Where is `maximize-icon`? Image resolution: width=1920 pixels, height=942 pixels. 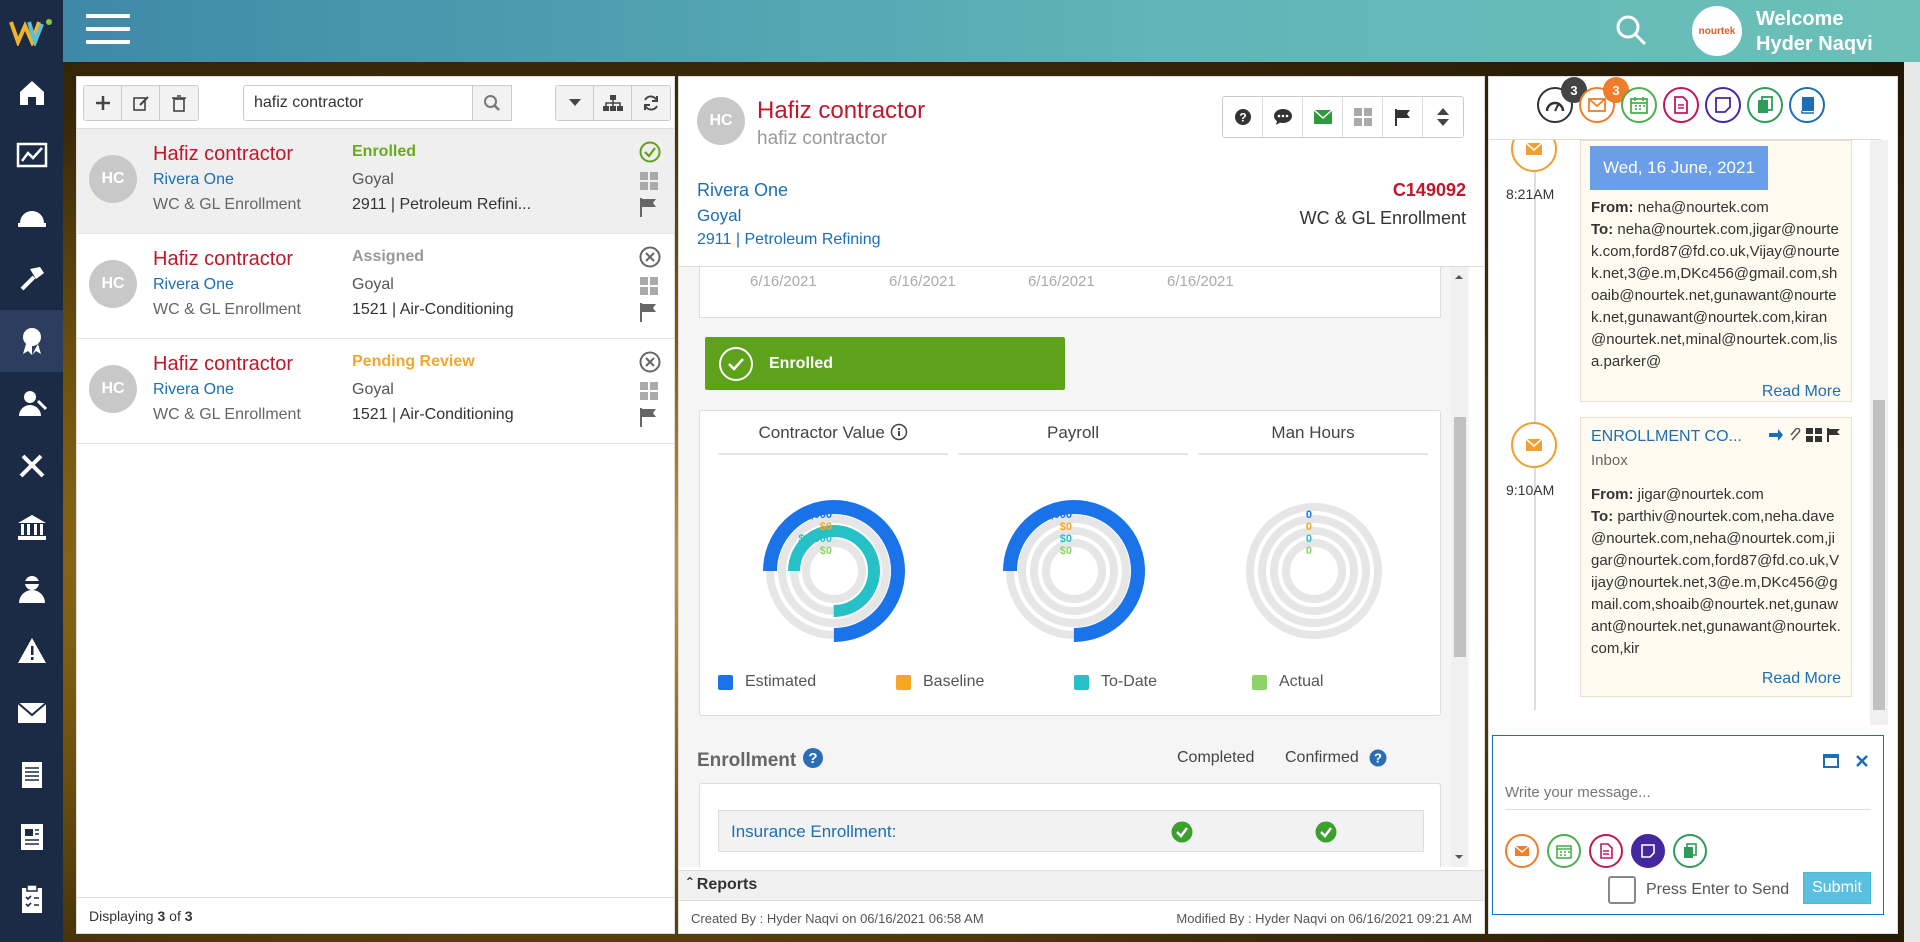 maximize-icon is located at coordinates (1831, 761).